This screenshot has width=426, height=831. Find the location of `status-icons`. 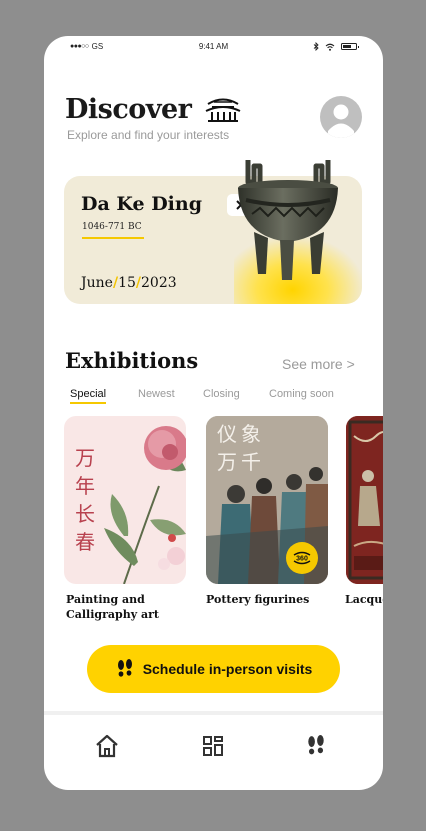

status-icons is located at coordinates (336, 46).